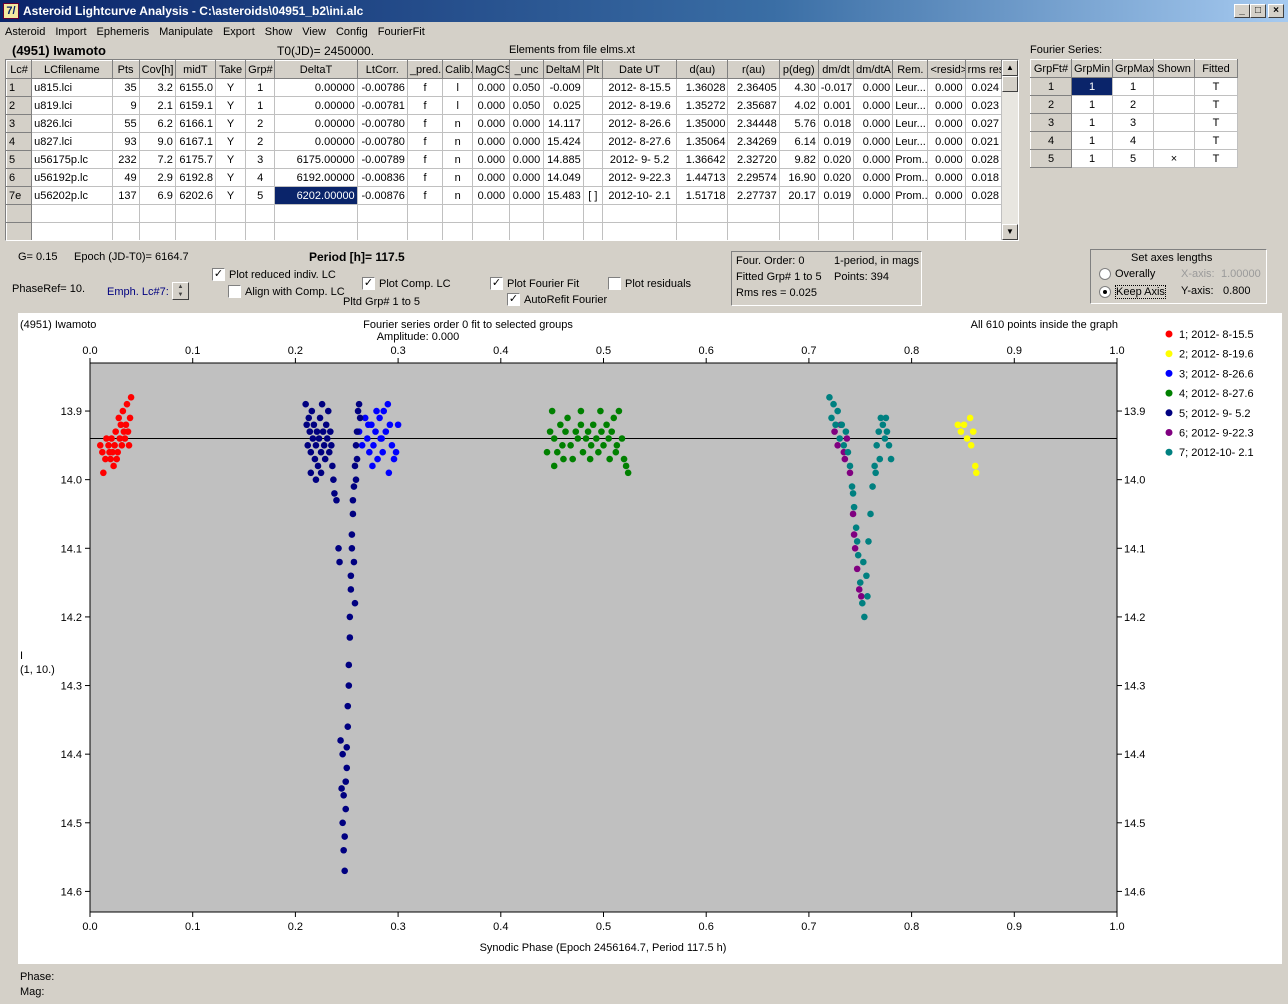 The height and width of the screenshot is (1004, 1288). What do you see at coordinates (526, 105) in the screenshot?
I see `table-cell: 0.050` at bounding box center [526, 105].